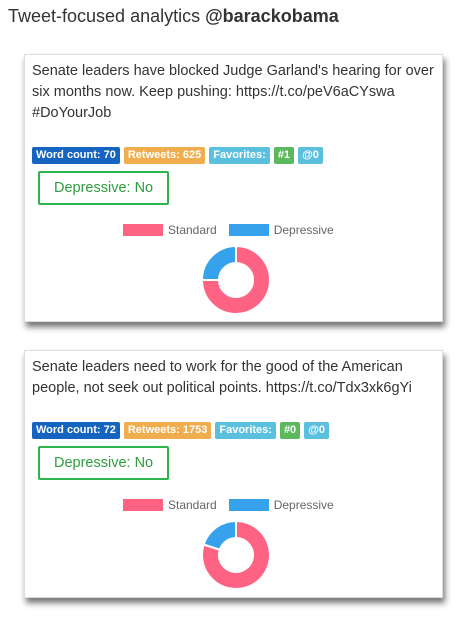 This screenshot has width=458, height=617. I want to click on page-title-prefix: Tweet-focused analytics, so click(107, 16).